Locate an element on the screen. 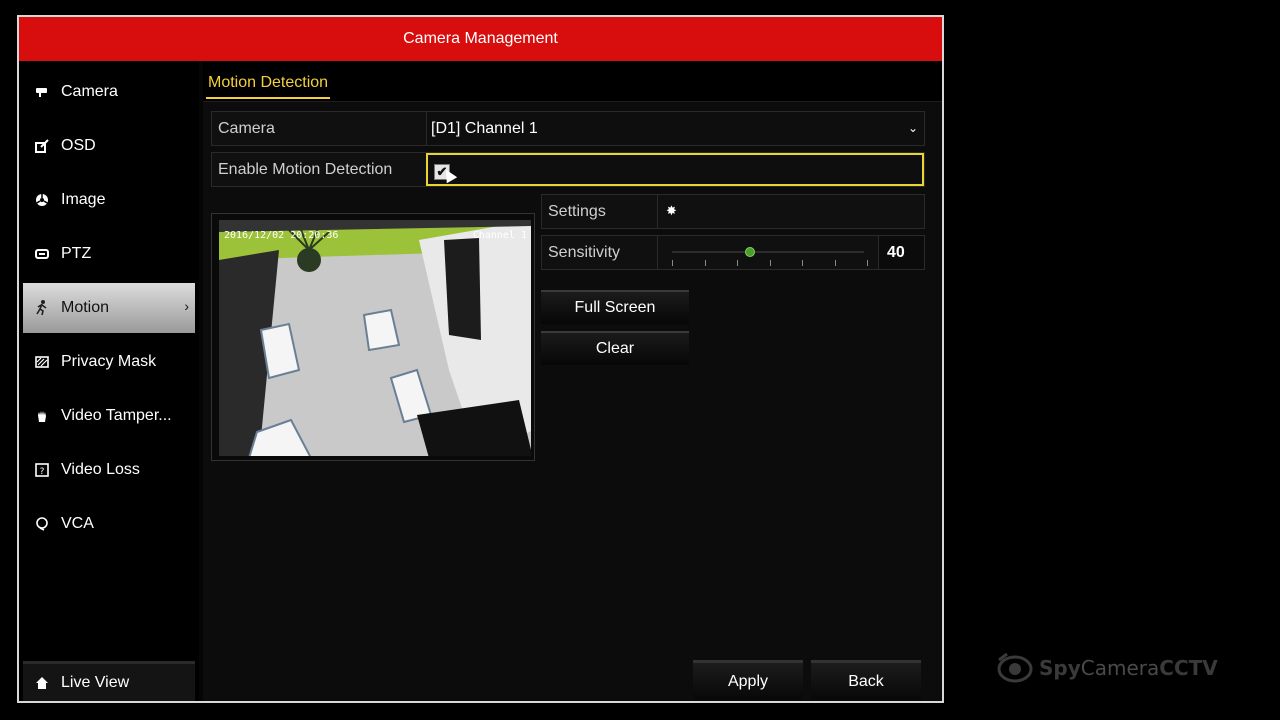 Image resolution: width=1280 pixels, height=720 pixels. chevron-down-icon: ⌄ is located at coordinates (912, 128).